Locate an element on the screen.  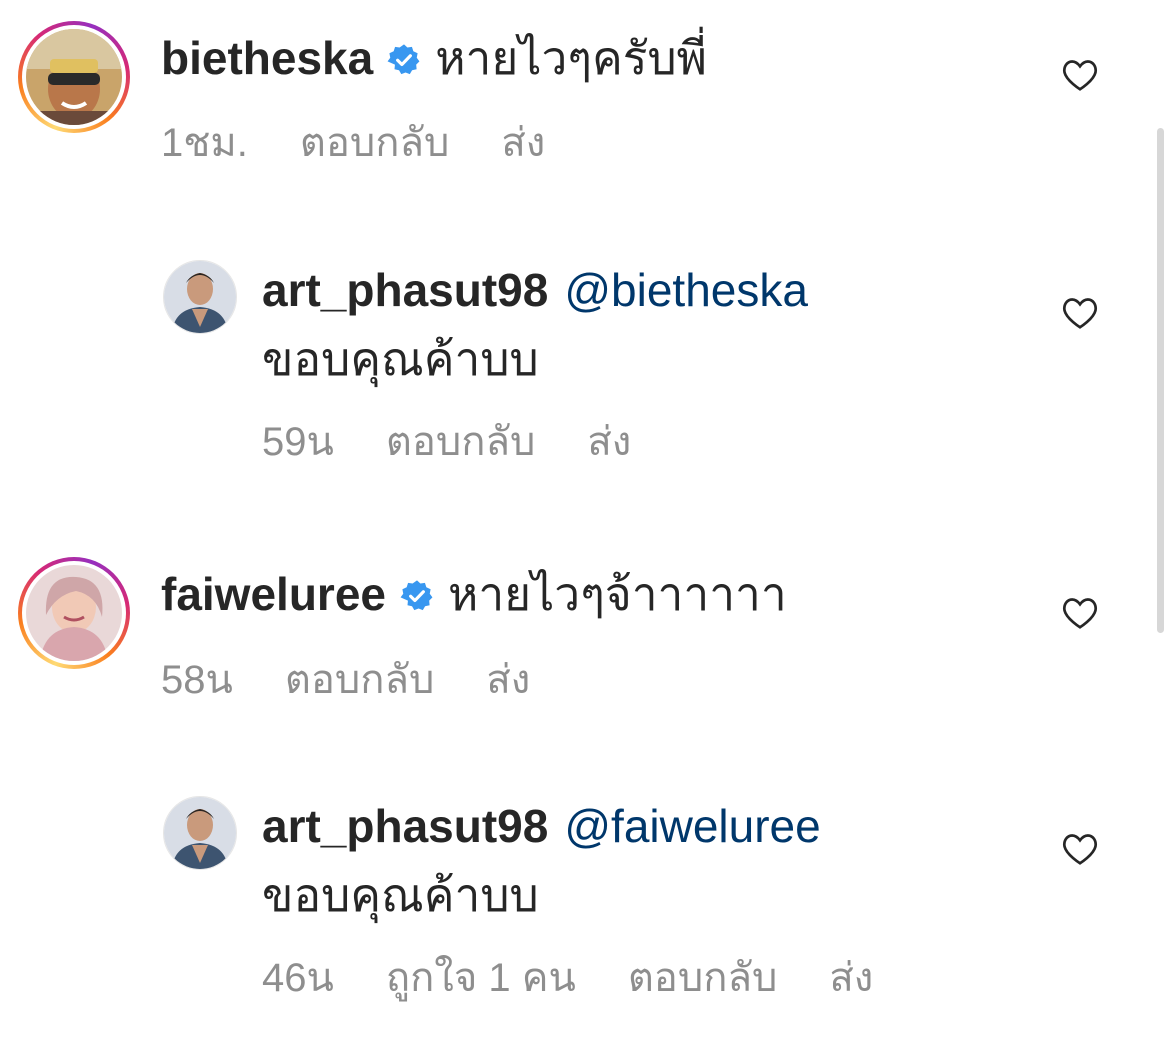
username: bietheska is located at coordinates (267, 58).